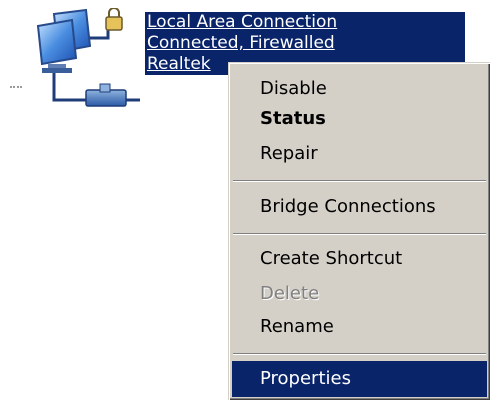  I want to click on menu-item-properties: Properties, so click(359, 379).